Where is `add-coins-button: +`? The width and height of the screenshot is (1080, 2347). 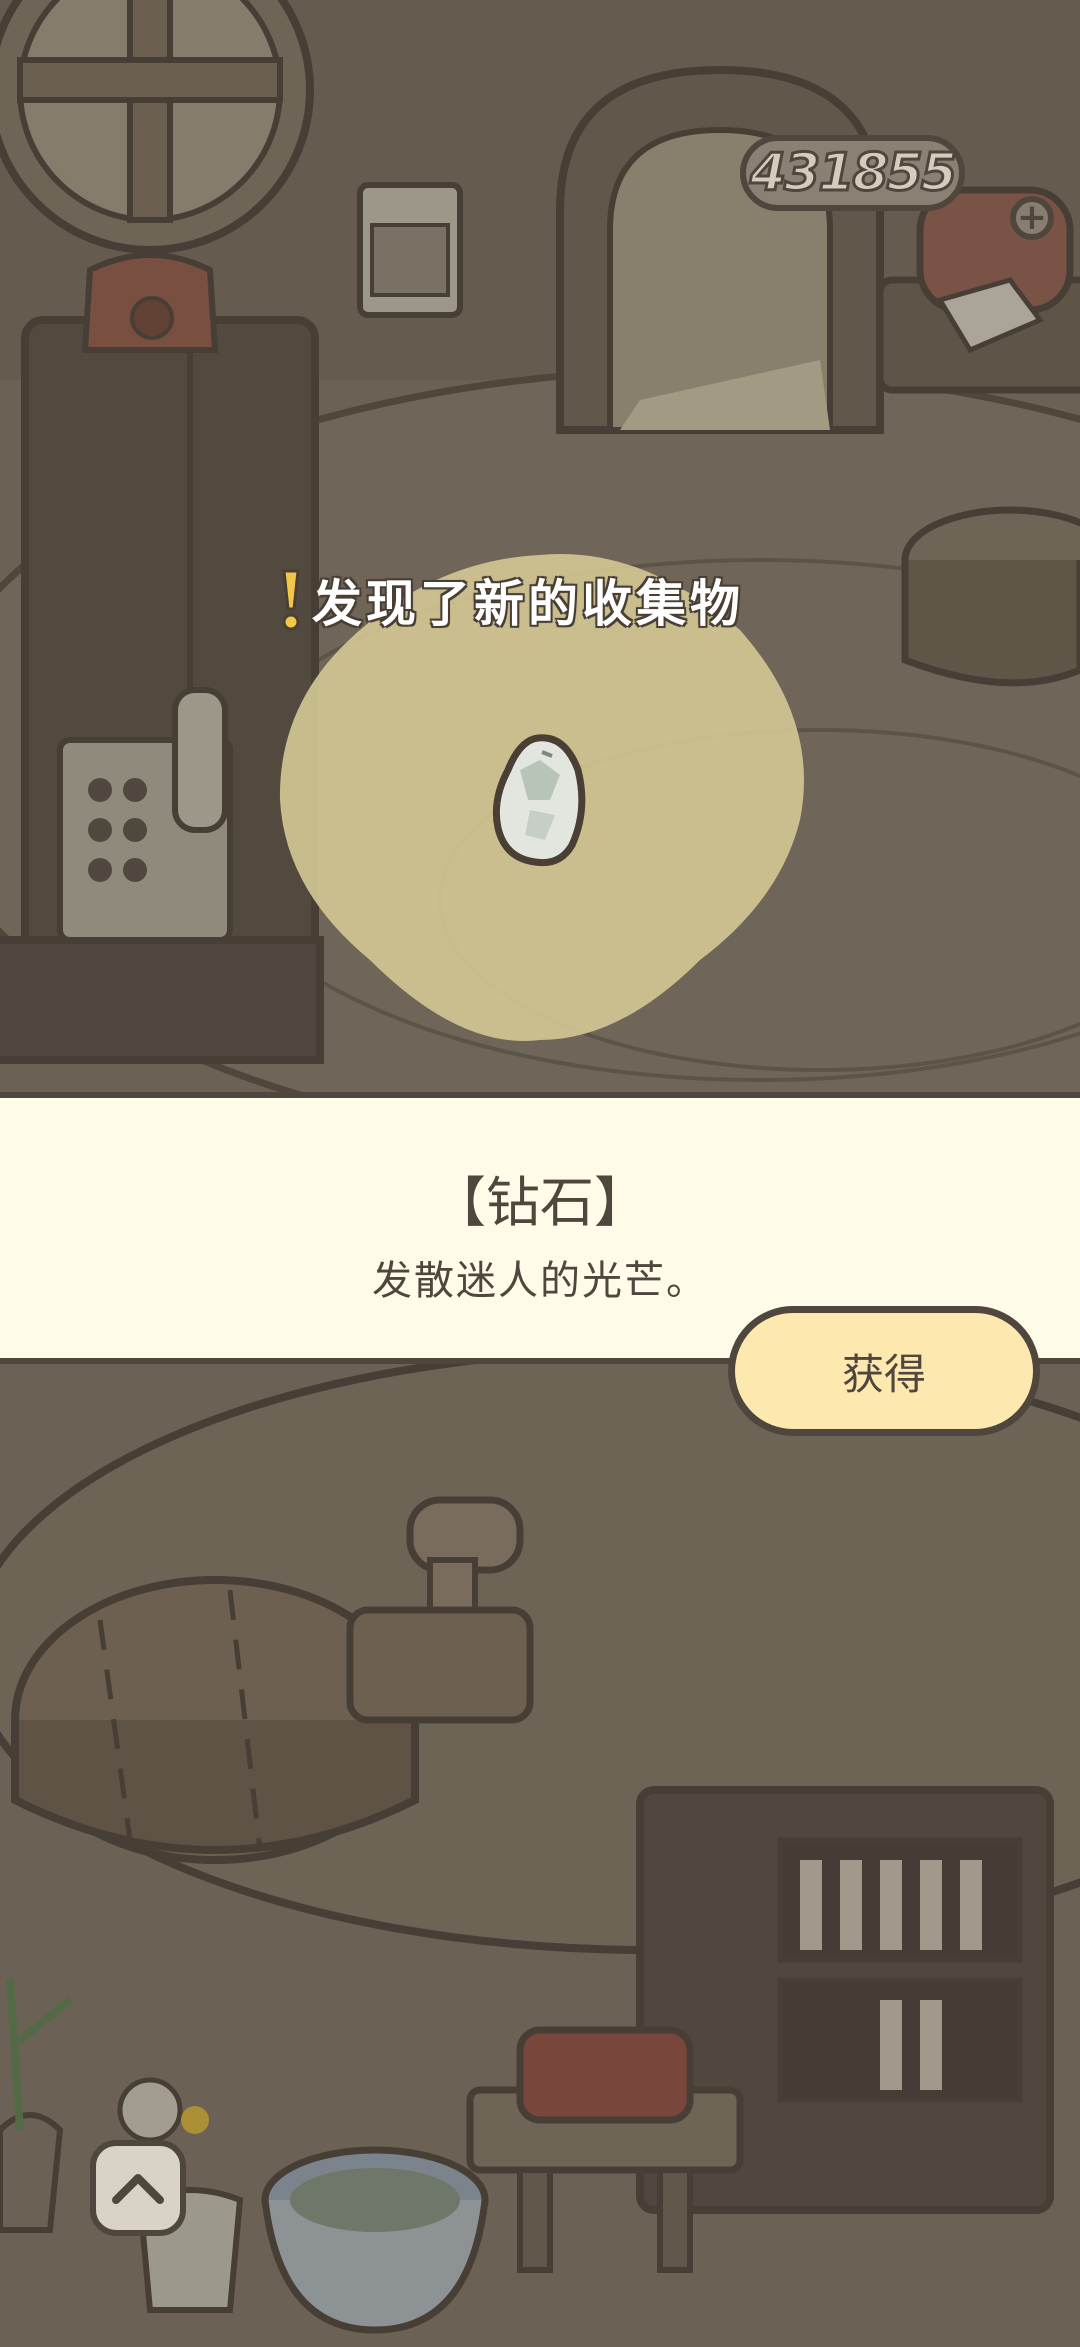 add-coins-button: + is located at coordinates (1032, 218).